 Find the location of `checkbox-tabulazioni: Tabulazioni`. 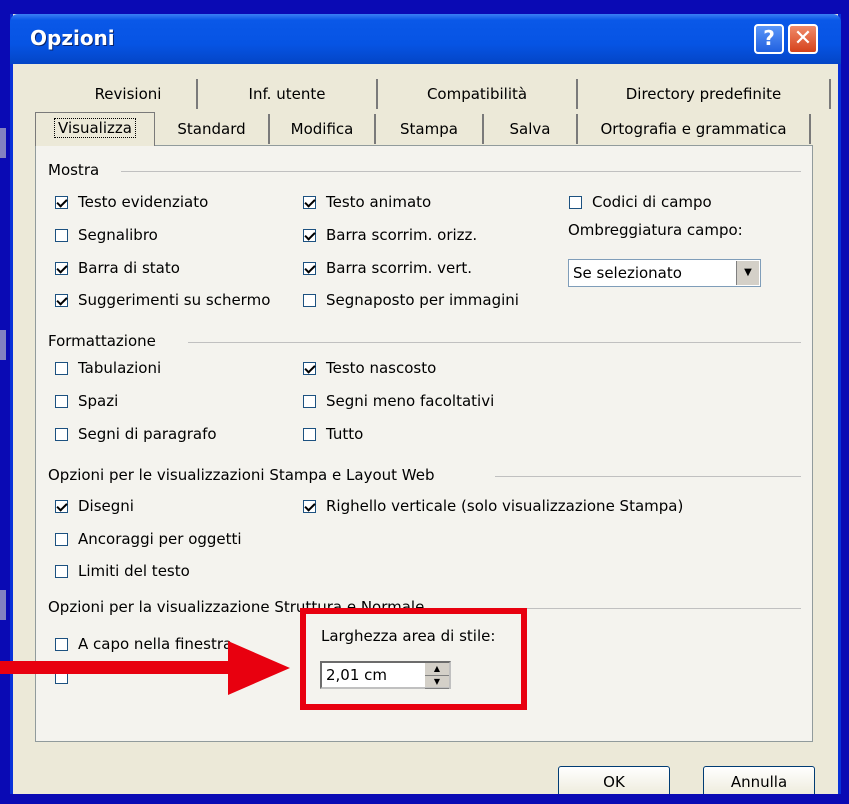

checkbox-tabulazioni: Tabulazioni is located at coordinates (108, 368).